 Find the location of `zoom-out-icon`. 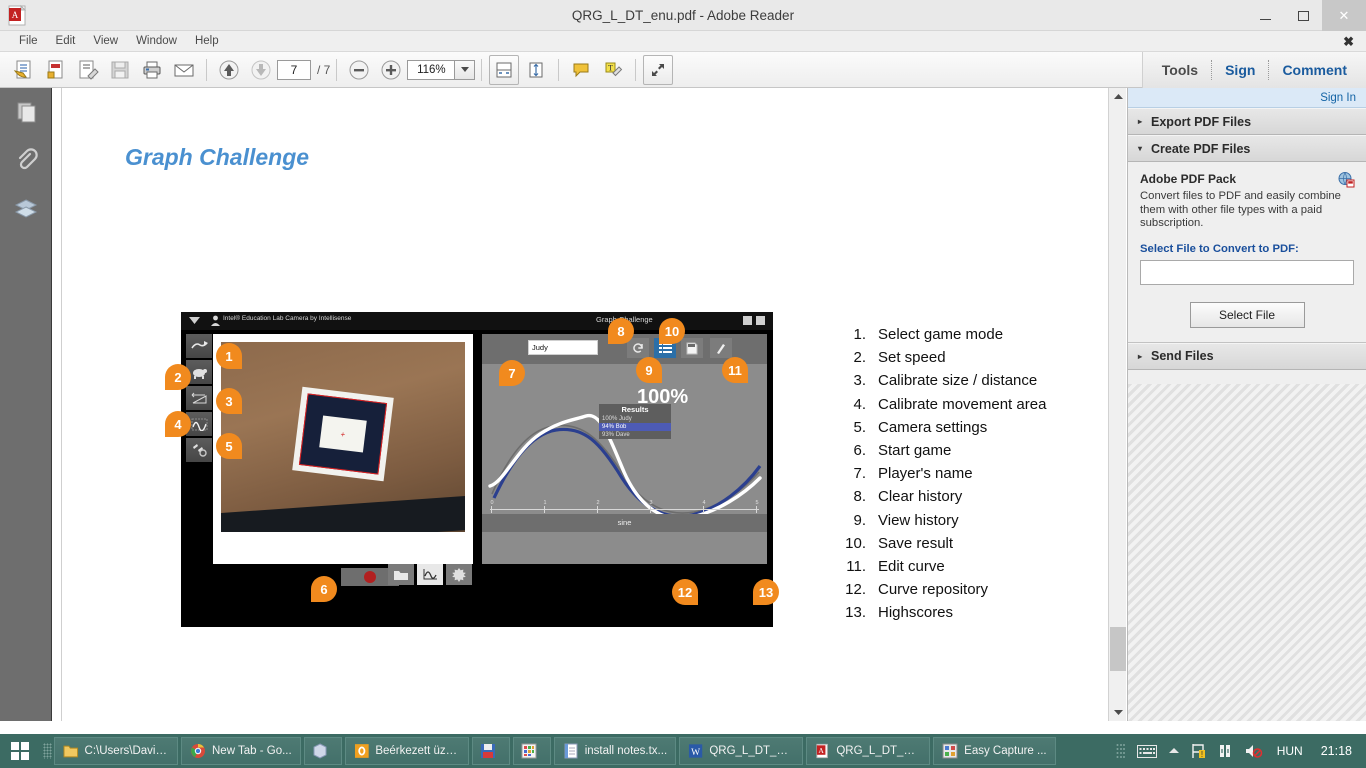

zoom-out-icon is located at coordinates (359, 70).